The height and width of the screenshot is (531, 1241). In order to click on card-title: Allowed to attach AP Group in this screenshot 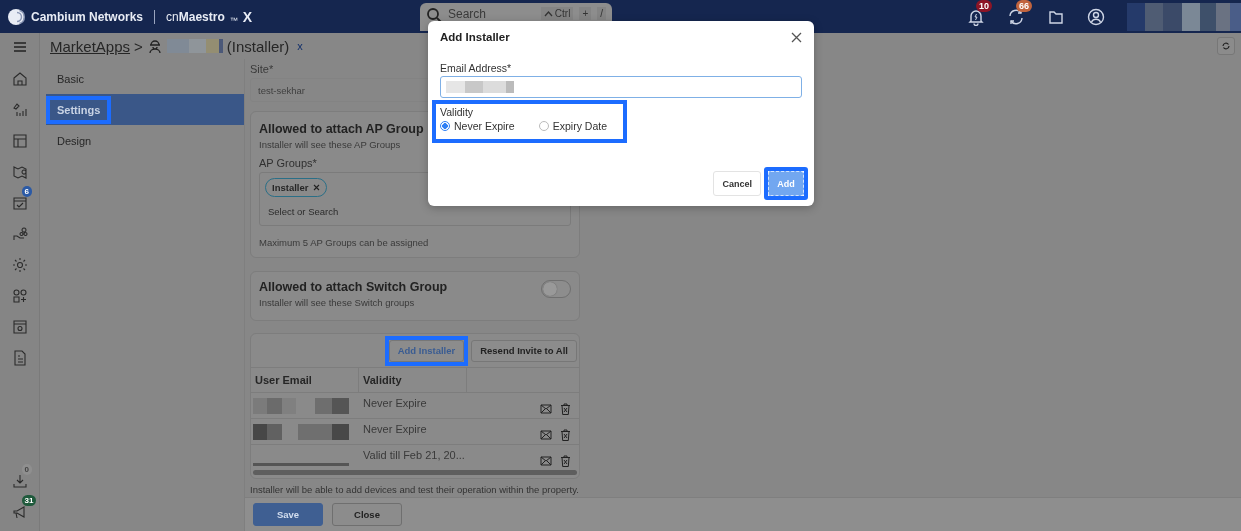, I will do `click(341, 129)`.